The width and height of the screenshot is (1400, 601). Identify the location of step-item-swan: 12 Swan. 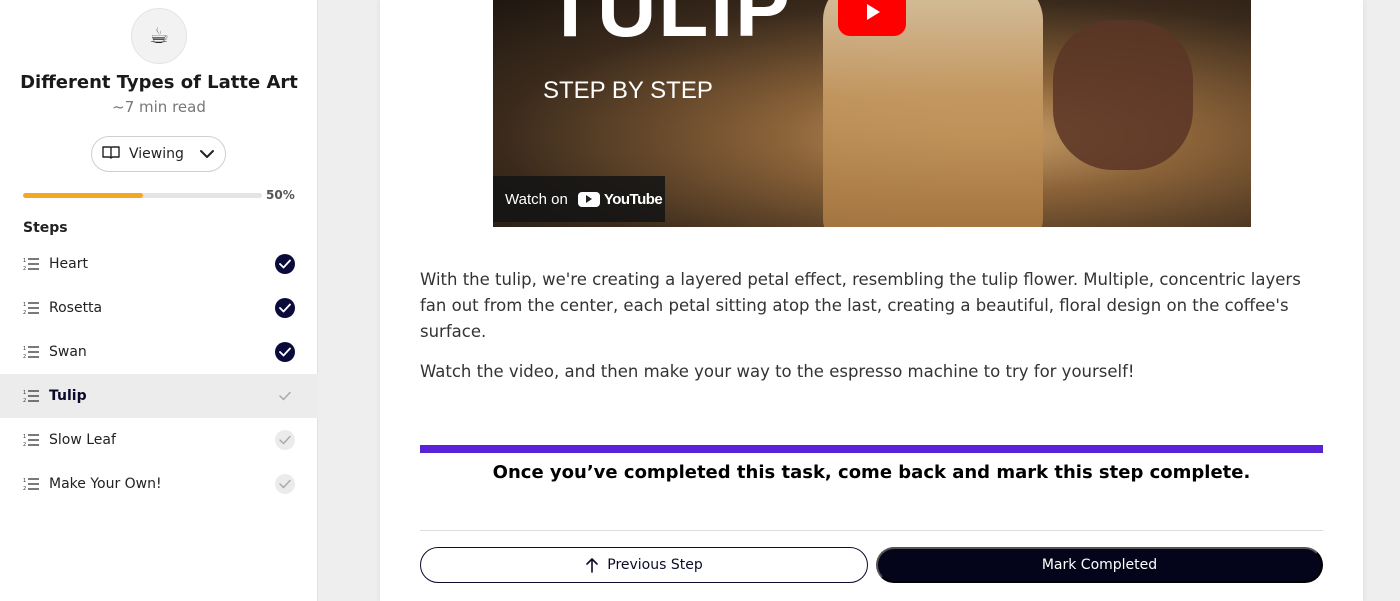
(159, 352).